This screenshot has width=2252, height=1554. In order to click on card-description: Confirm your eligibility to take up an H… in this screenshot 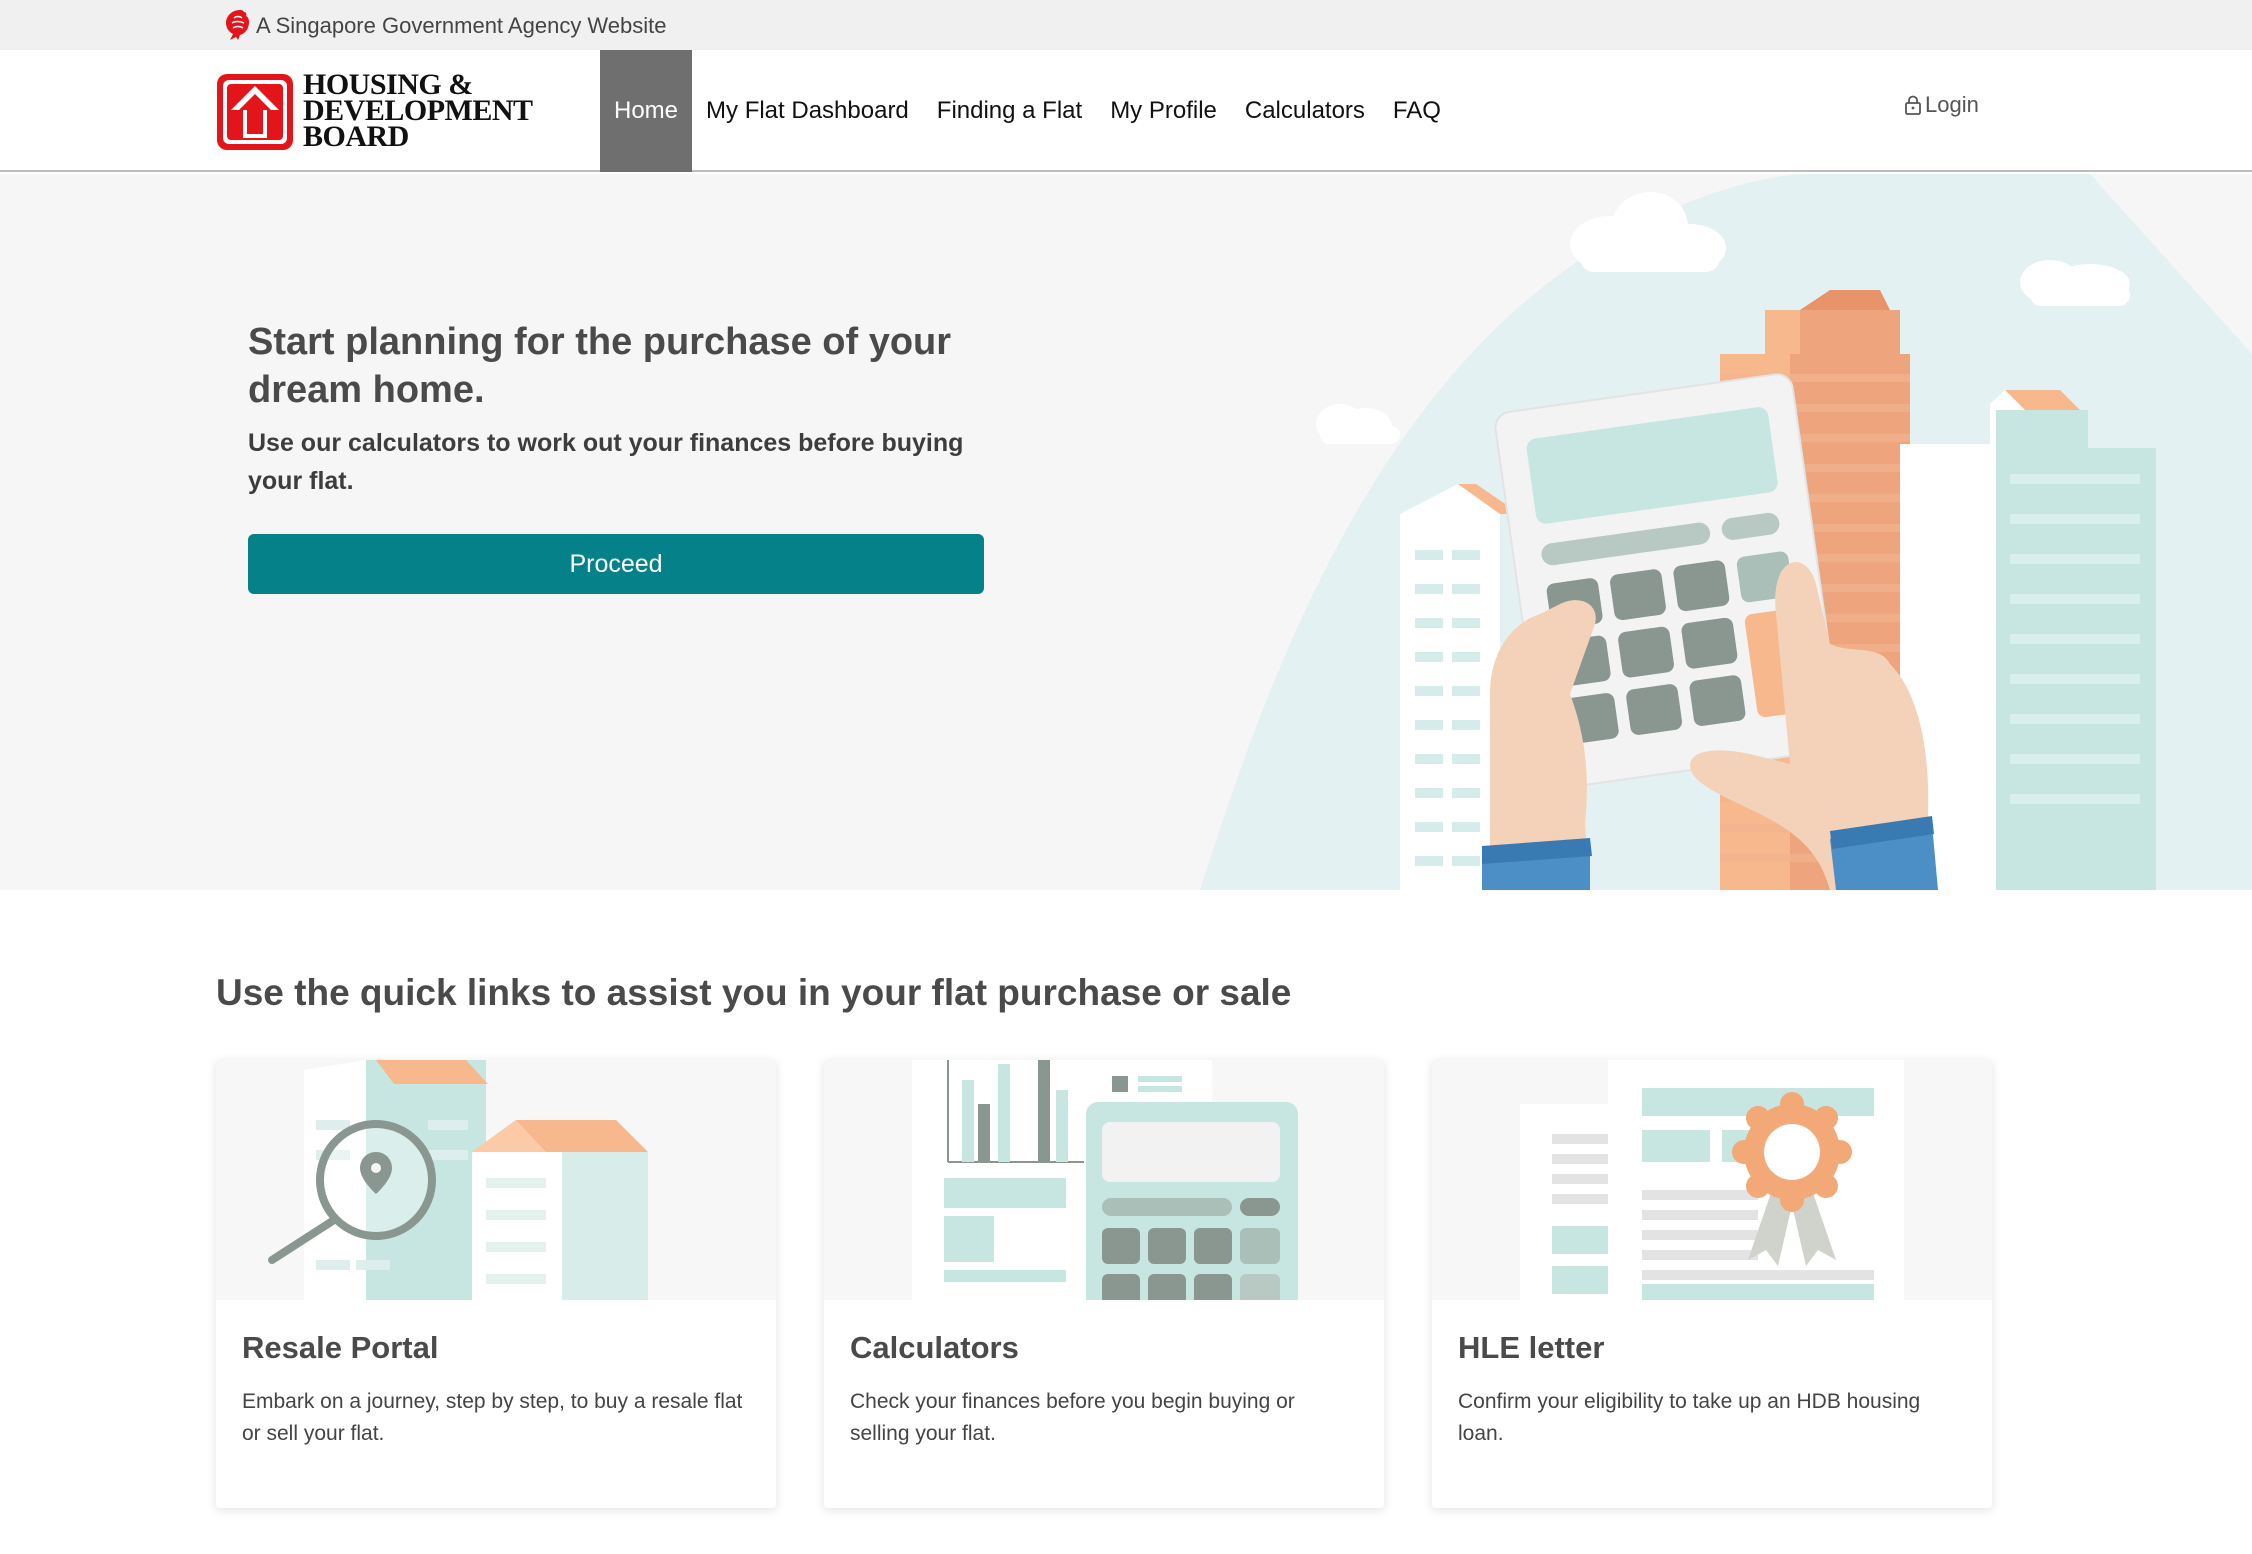, I will do `click(1689, 1417)`.